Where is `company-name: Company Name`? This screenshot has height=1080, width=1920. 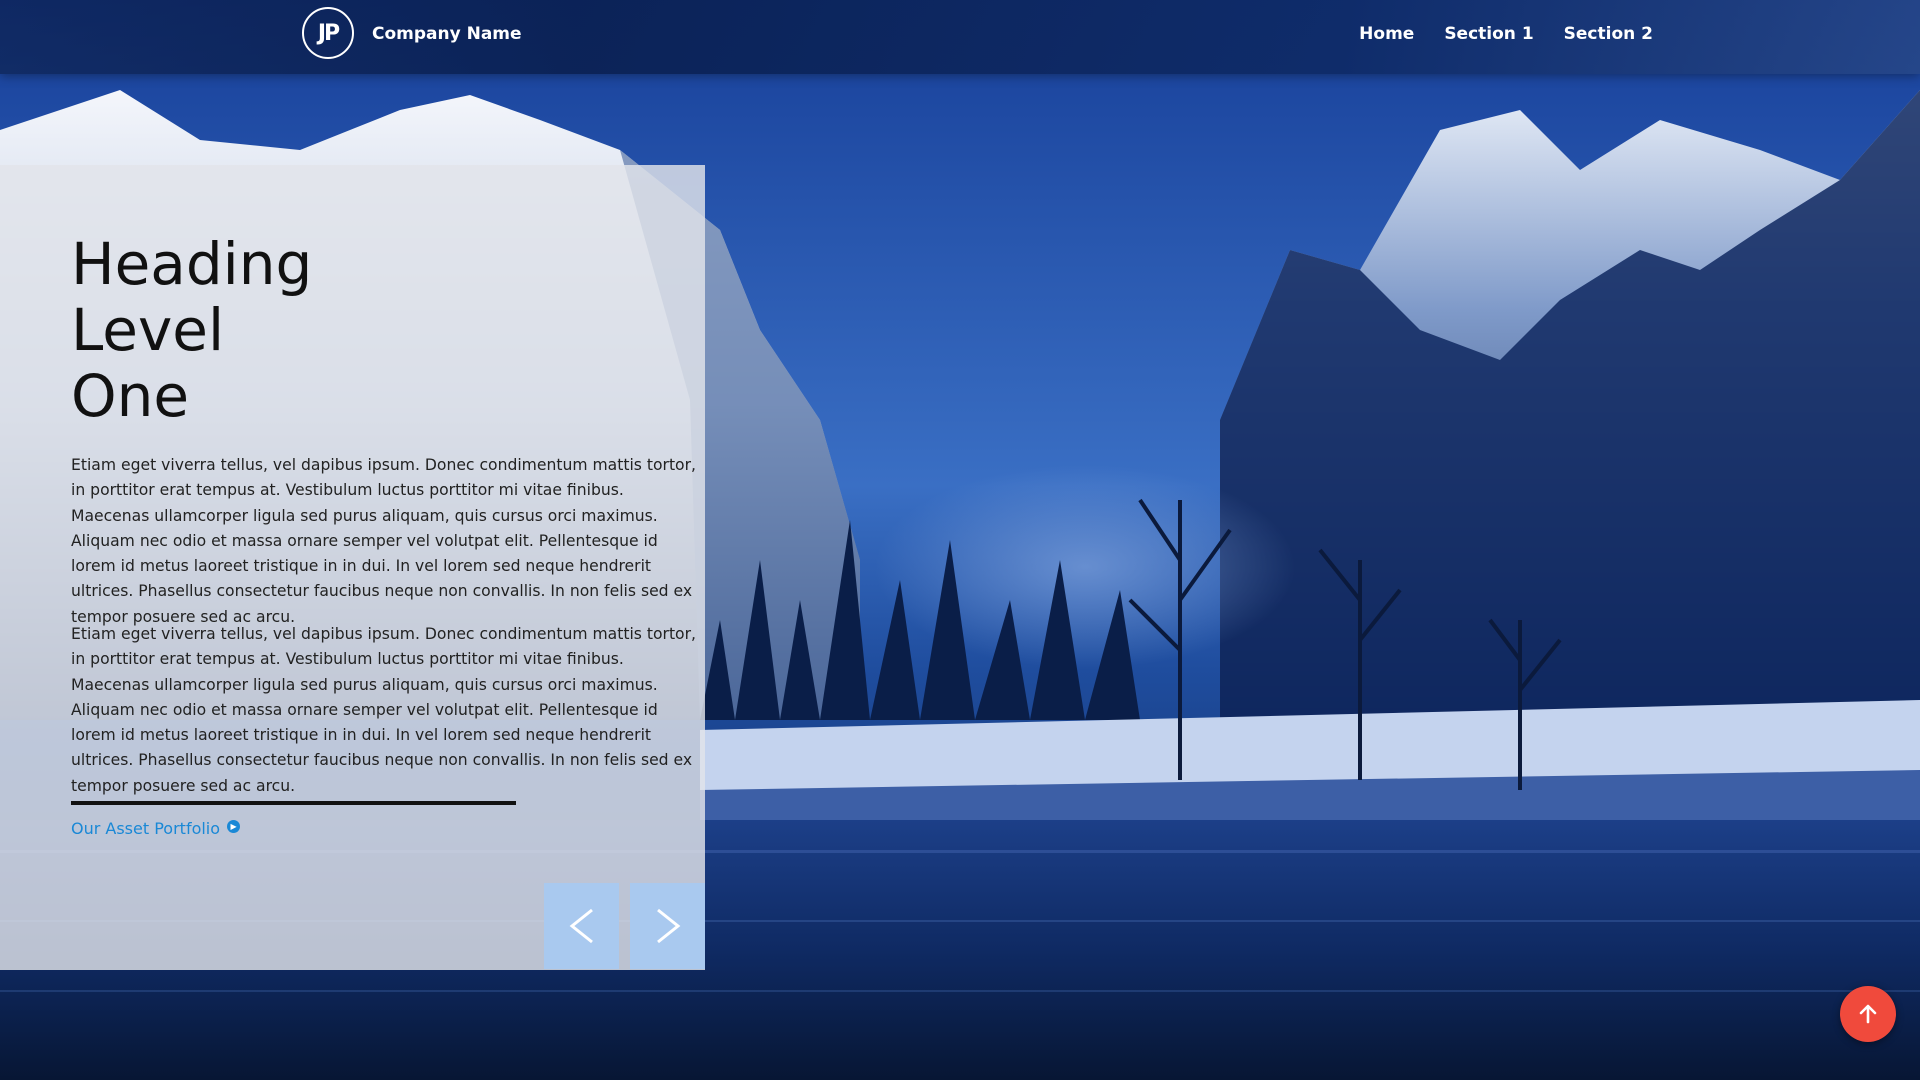 company-name: Company Name is located at coordinates (447, 34).